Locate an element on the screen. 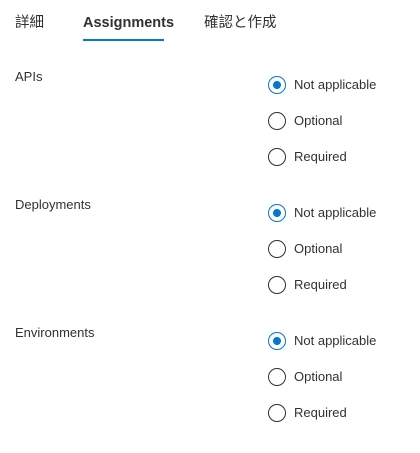 The height and width of the screenshot is (453, 420). tab-bar: 詳細 Assignments 確認と作成 is located at coordinates (210, 22).